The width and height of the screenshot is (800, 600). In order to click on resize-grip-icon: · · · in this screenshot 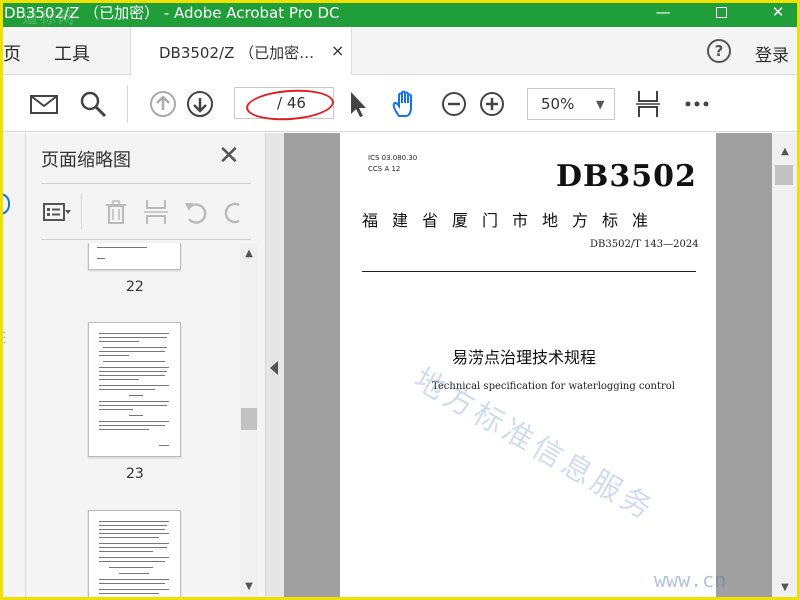, I will do `click(4, 339)`.